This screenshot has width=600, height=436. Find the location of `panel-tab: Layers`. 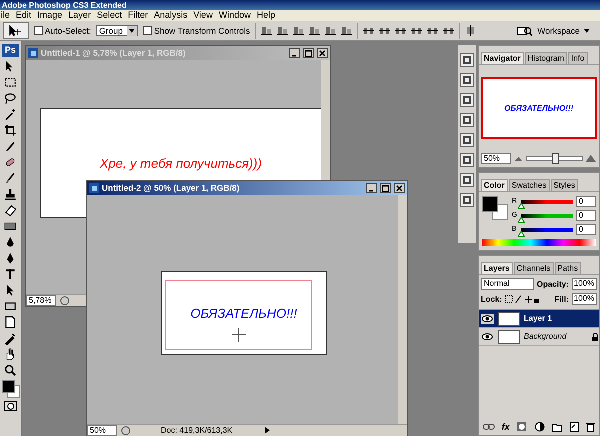

panel-tab: Layers is located at coordinates (497, 268).